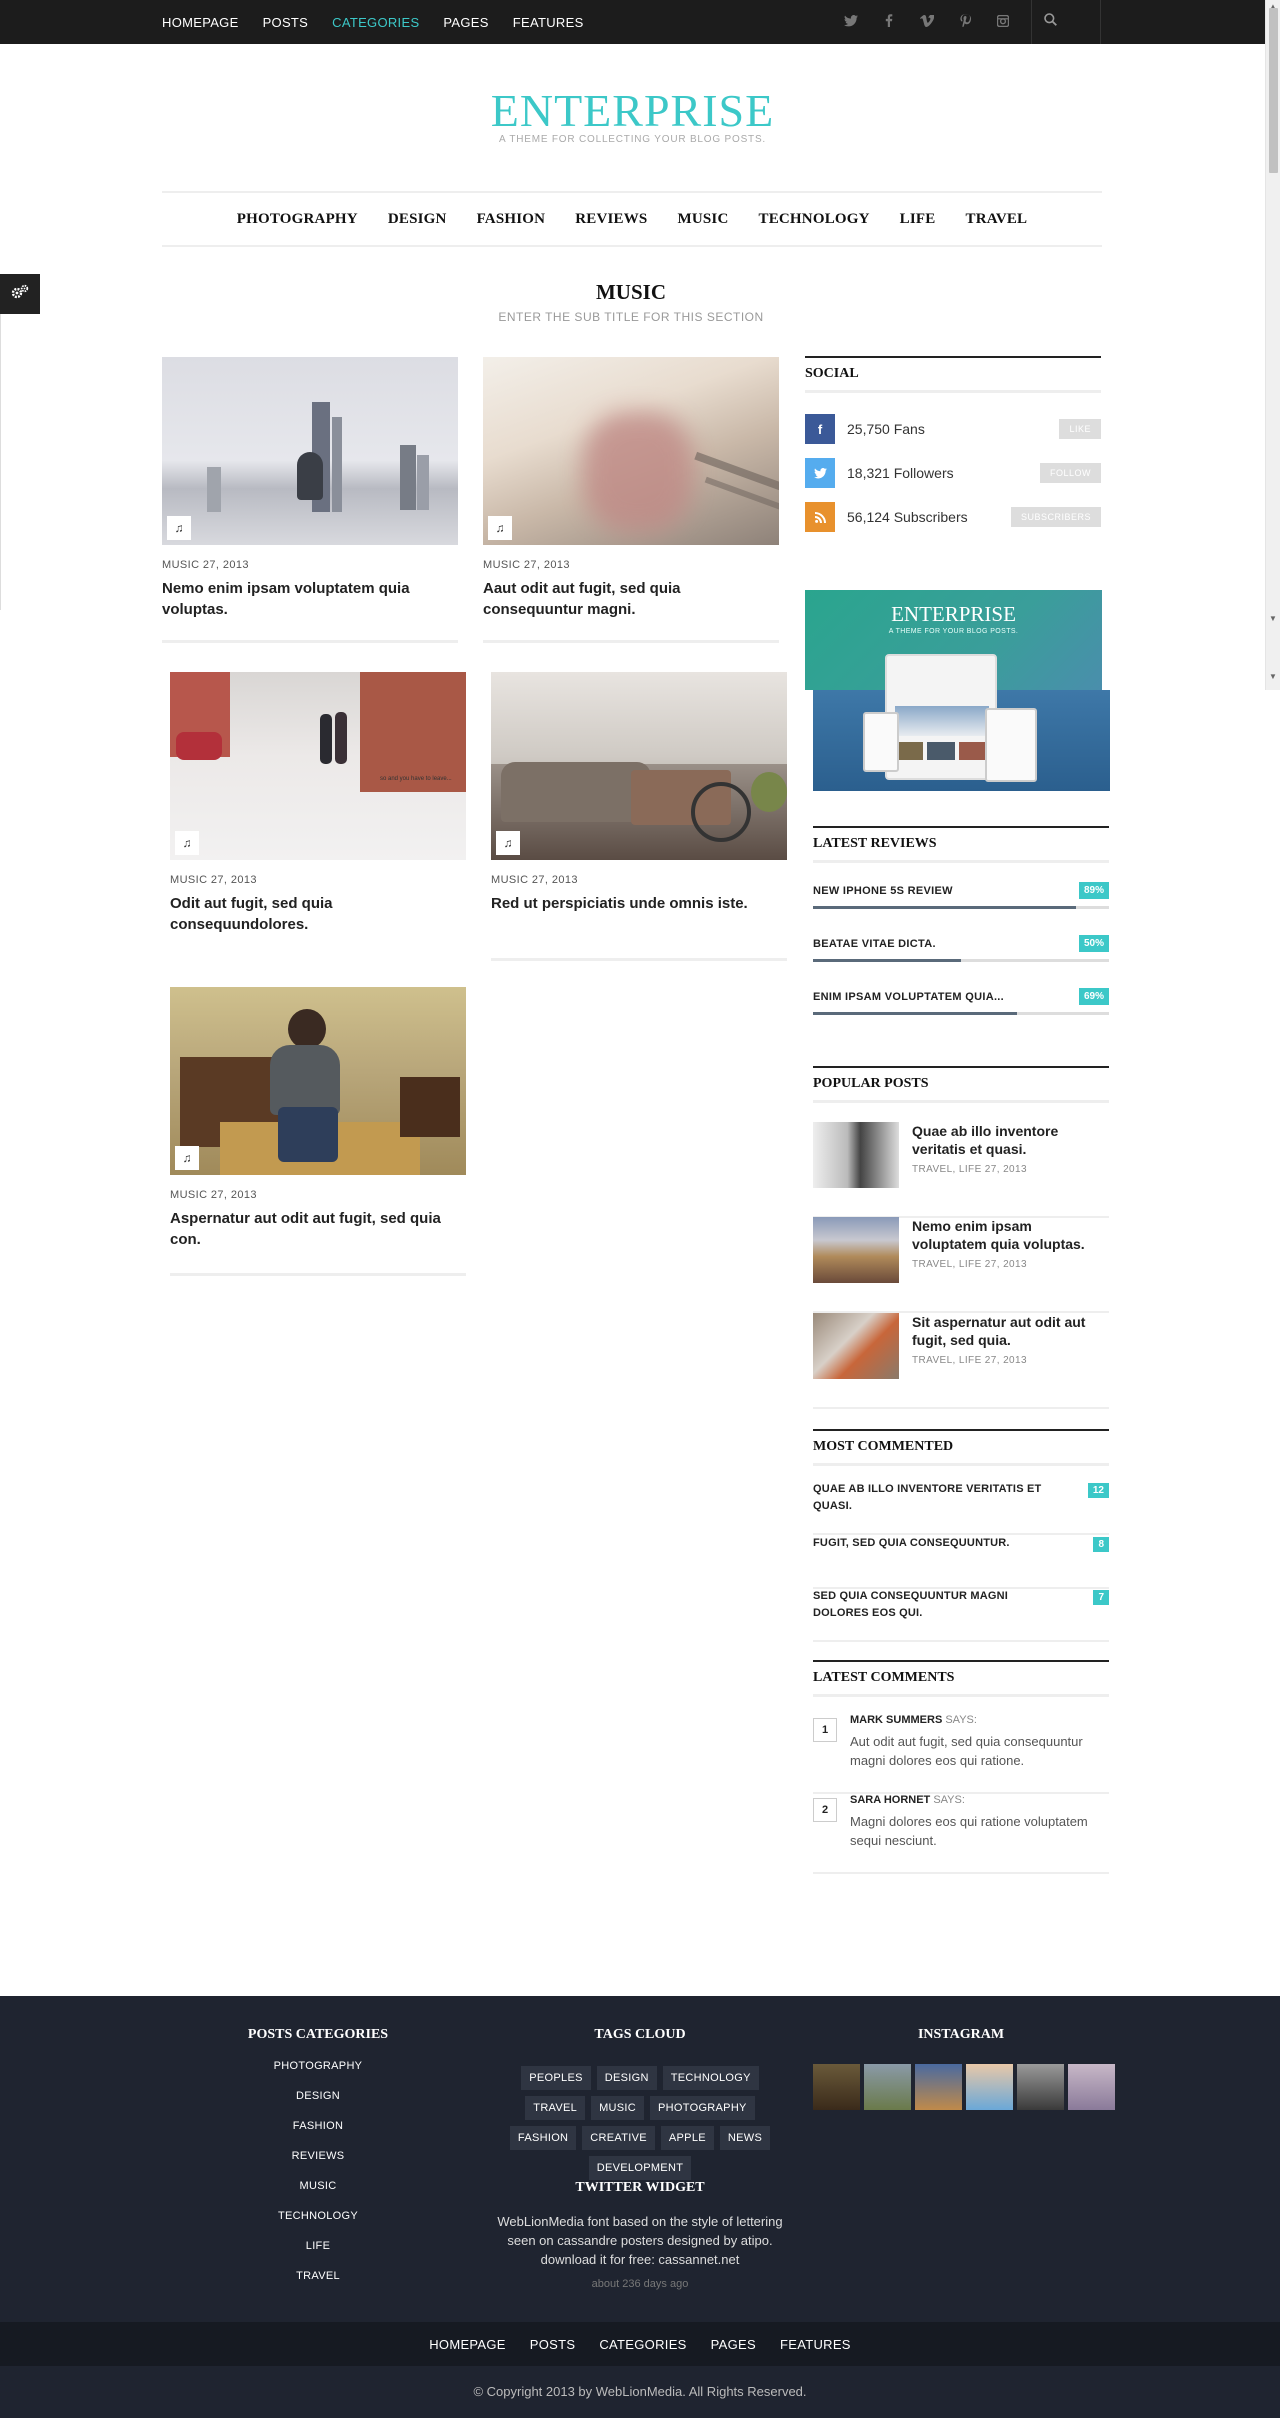  Describe the element at coordinates (1272, 345) in the screenshot. I see `scrollbar: ▲ ▼ ▼` at that location.